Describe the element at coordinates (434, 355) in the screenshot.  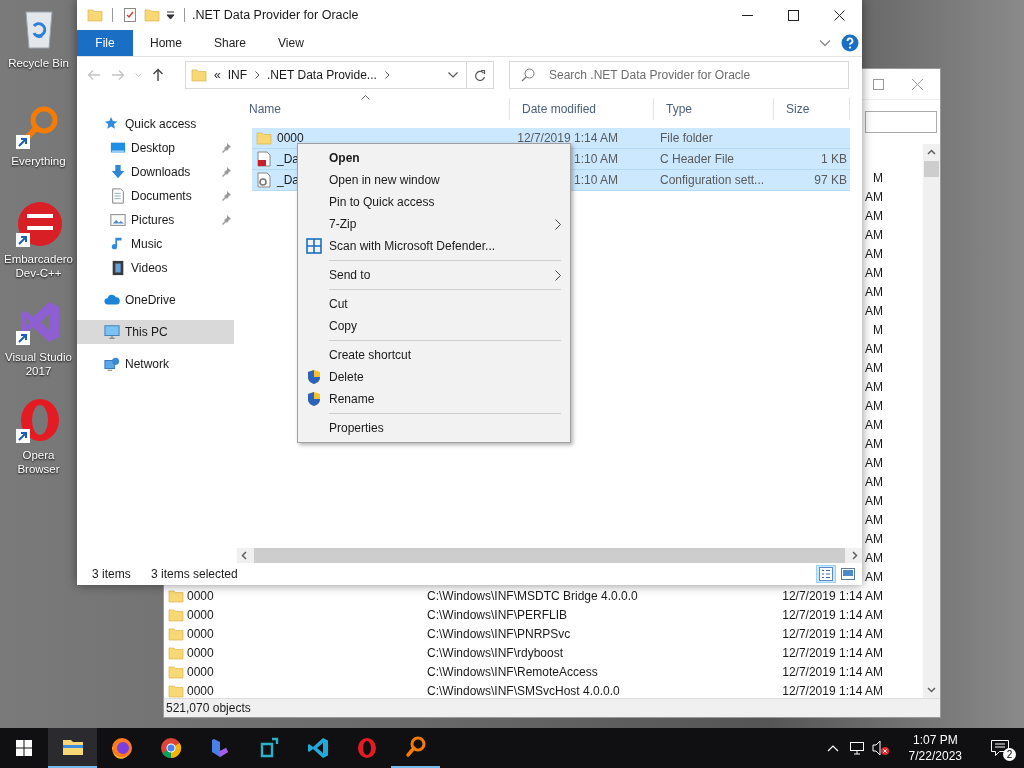
I see `menu-item: Create shortcut` at that location.